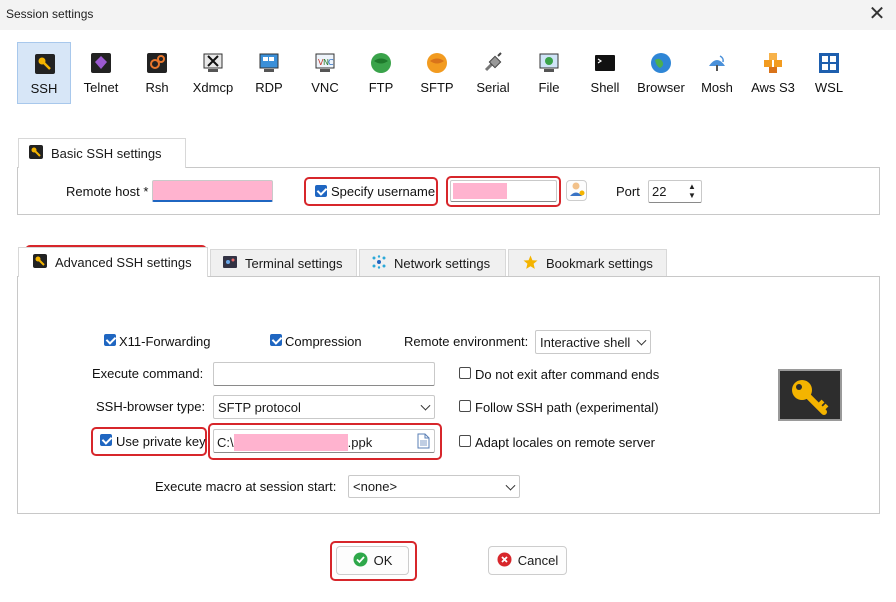 This screenshot has width=896, height=602. I want to click on tab-terminal-settings: Terminal settings, so click(283, 263).